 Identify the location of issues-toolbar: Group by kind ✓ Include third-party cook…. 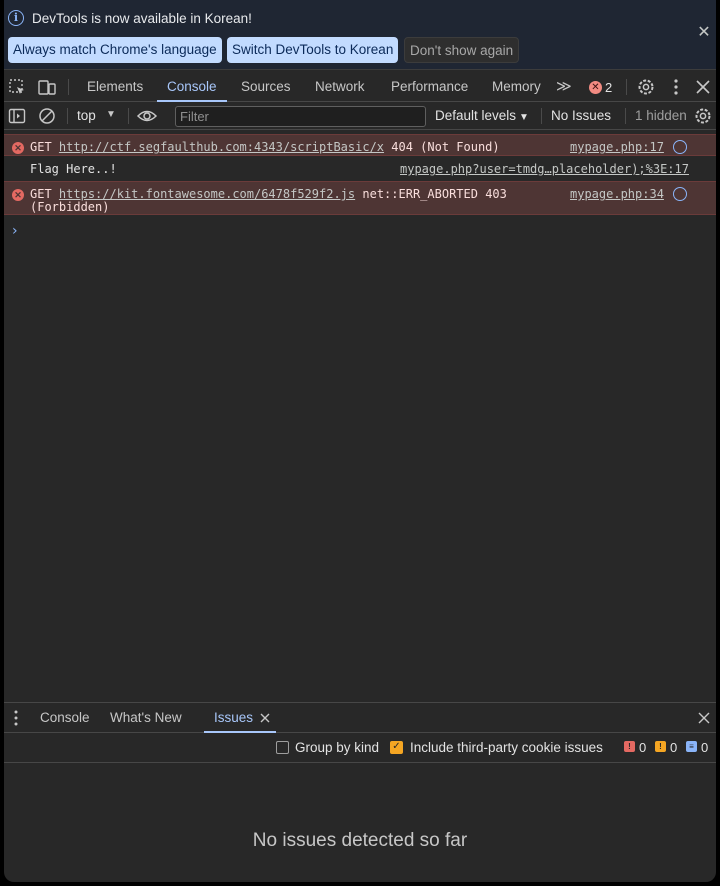
(360, 748).